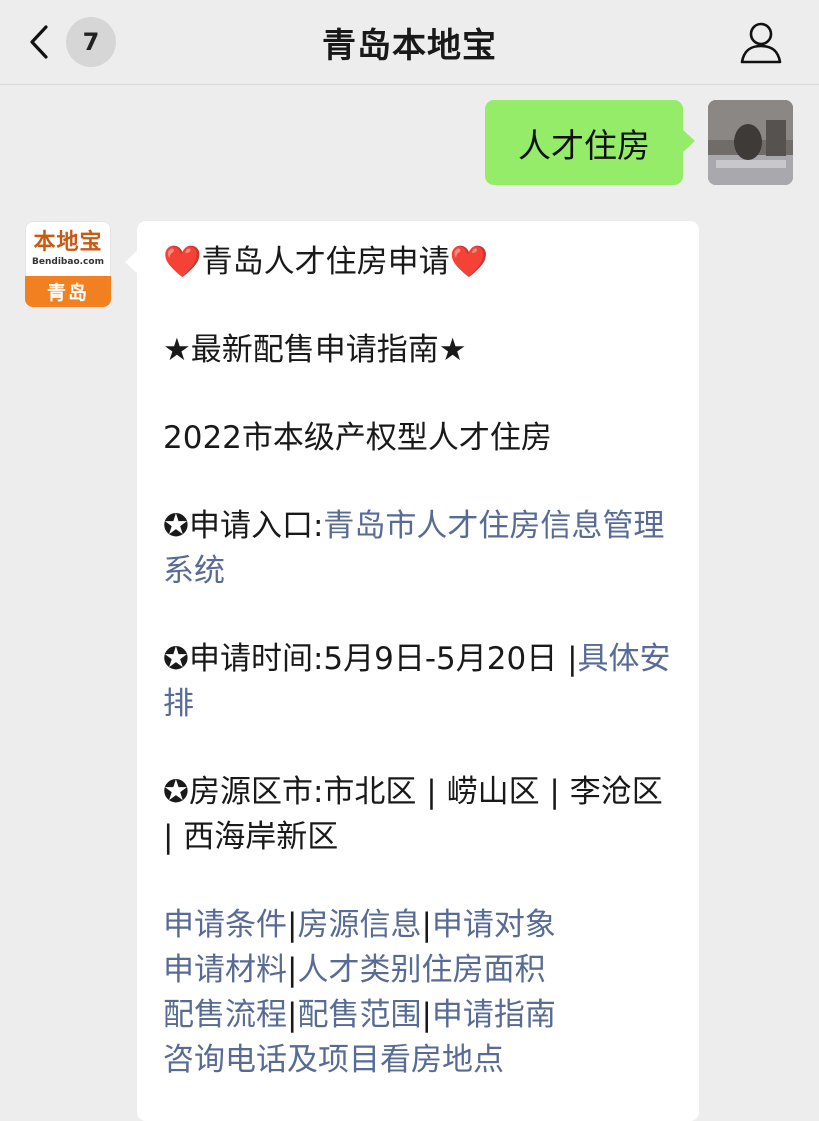 This screenshot has width=819, height=1121. What do you see at coordinates (494, 1015) in the screenshot?
I see `link-guide: 申请指南` at bounding box center [494, 1015].